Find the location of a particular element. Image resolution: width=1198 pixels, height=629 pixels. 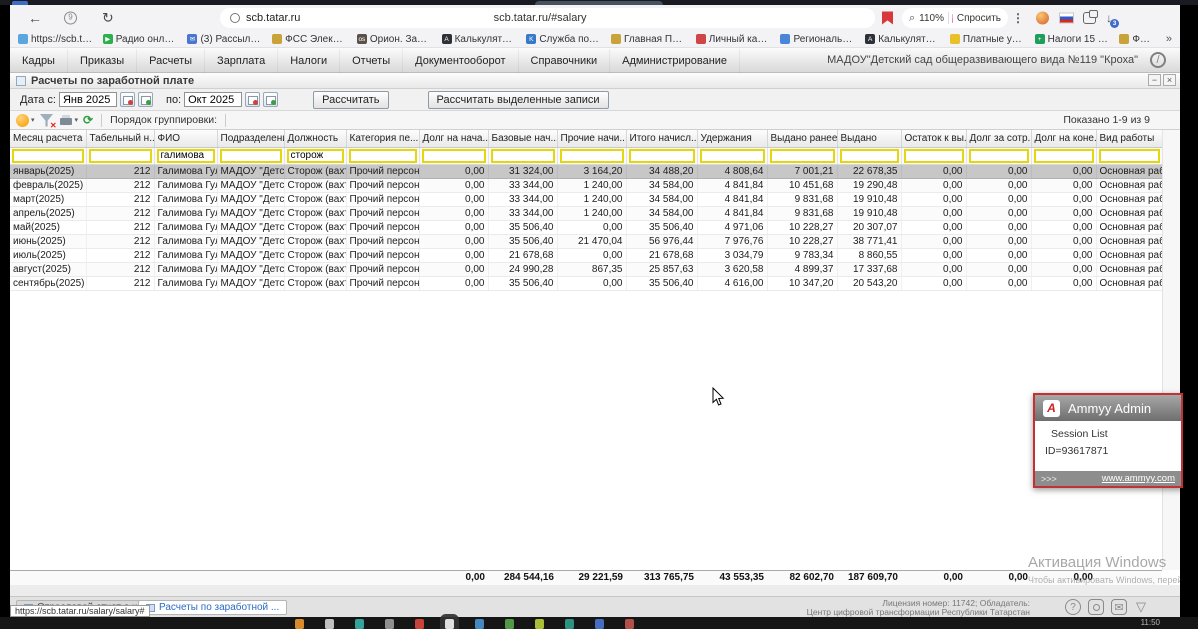

zoom-icon: ⌕ is located at coordinates (912, 18).